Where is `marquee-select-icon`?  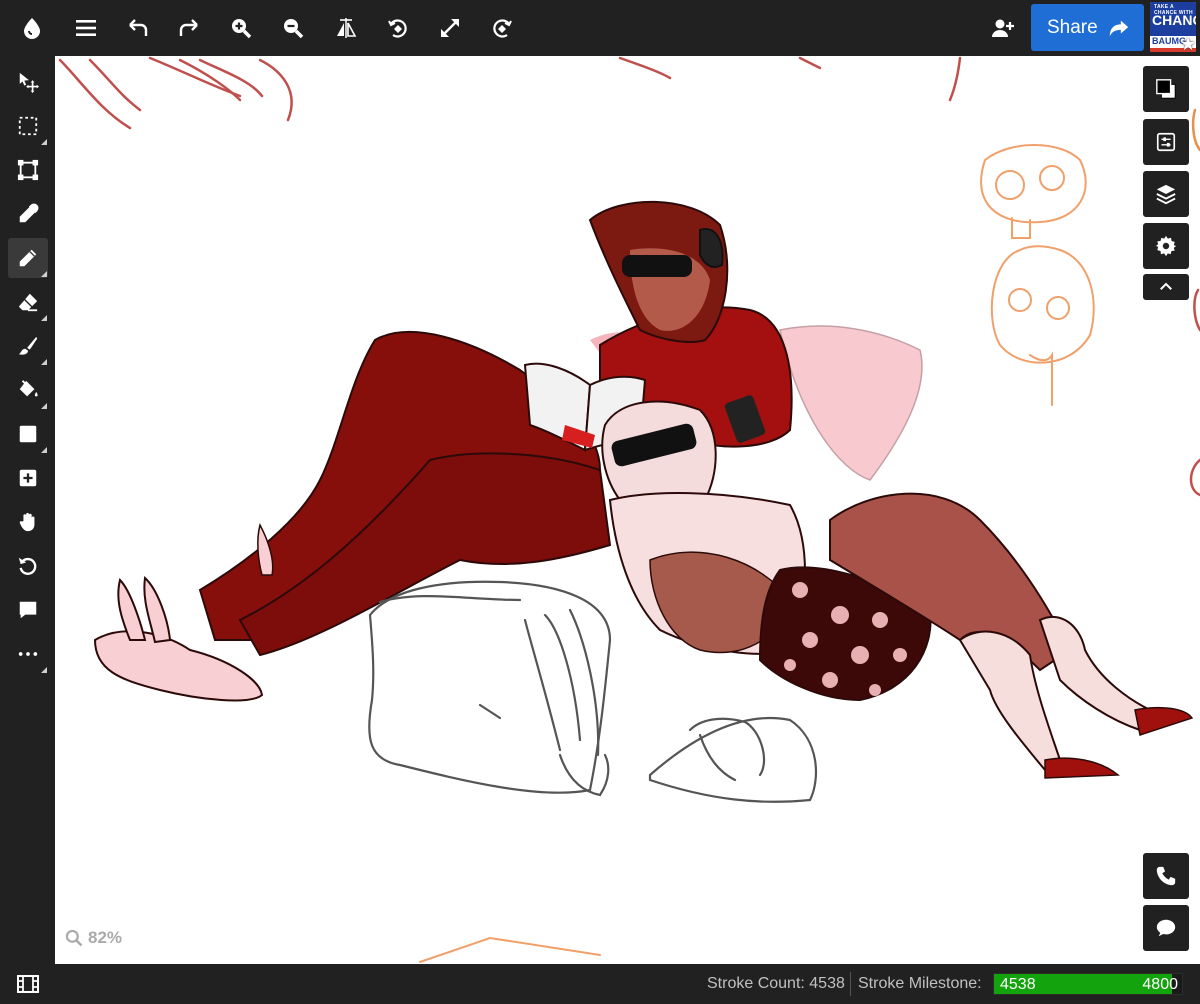 marquee-select-icon is located at coordinates (28, 126).